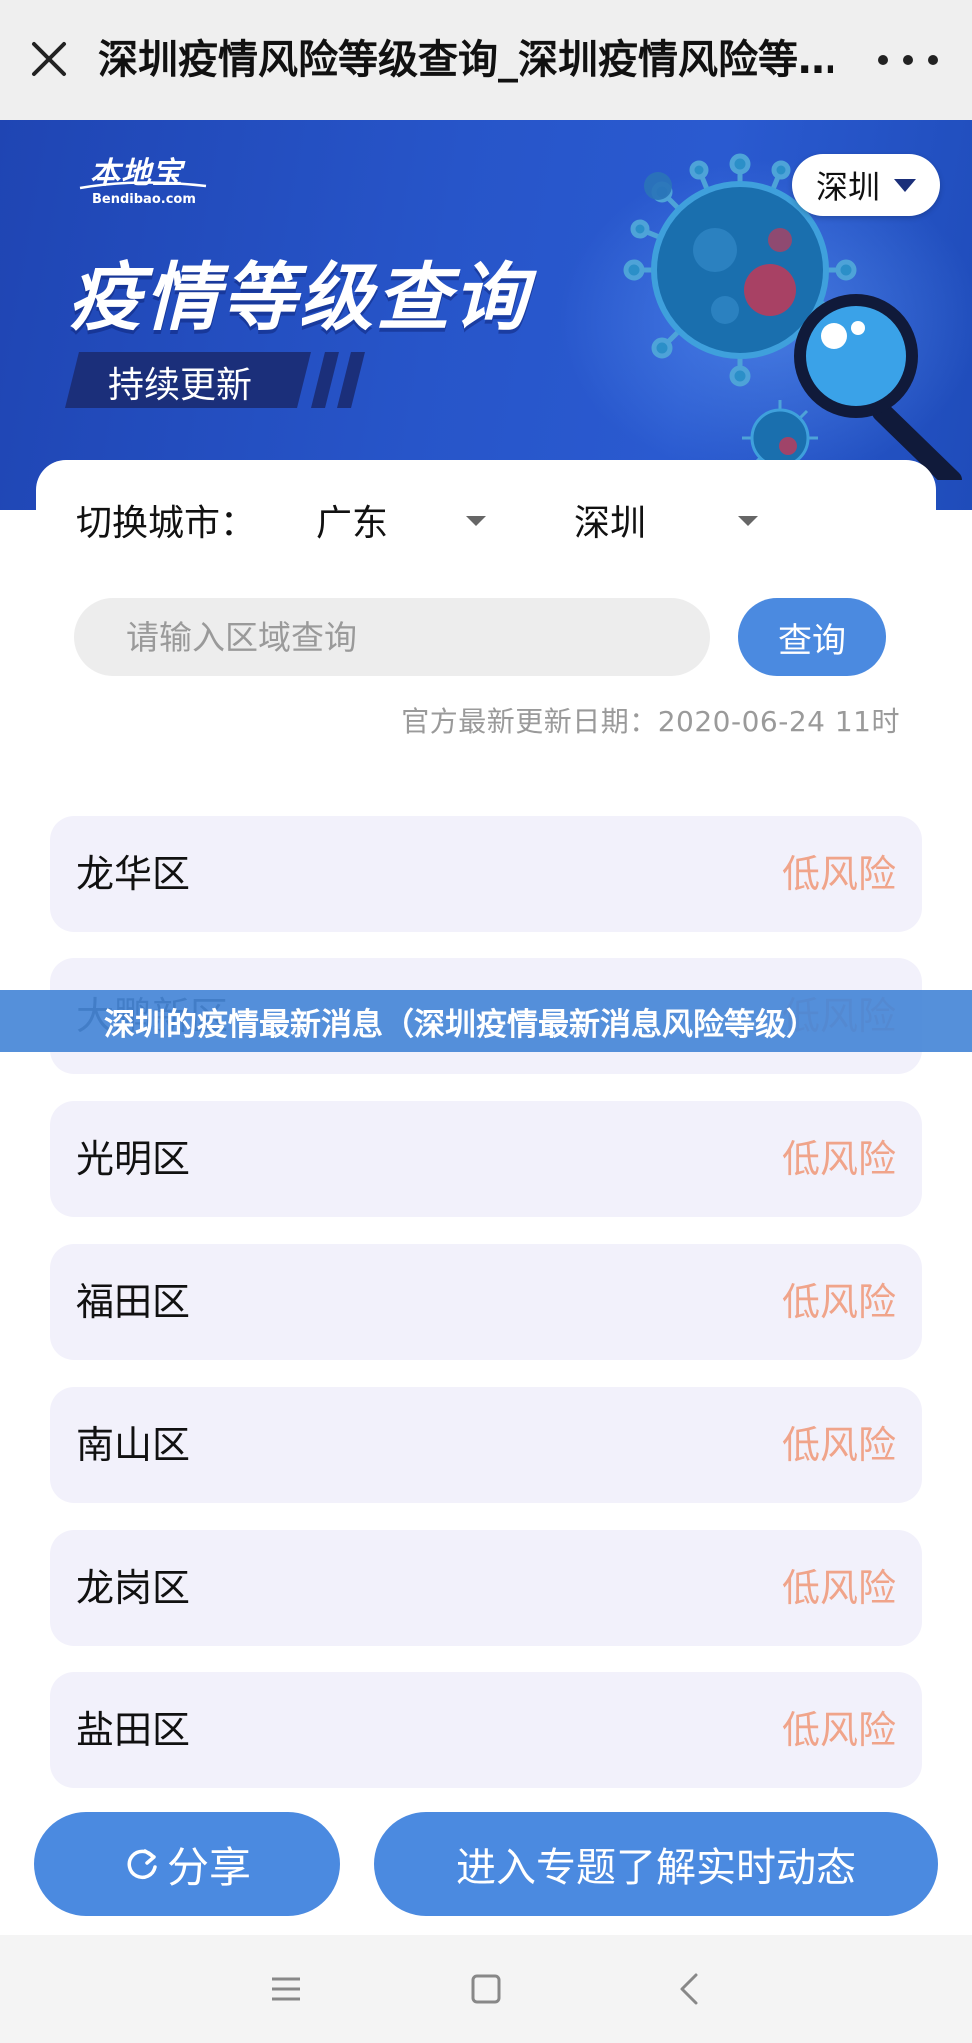 This screenshot has width=972, height=2043. I want to click on district-name: 龙岗区, so click(133, 1588).